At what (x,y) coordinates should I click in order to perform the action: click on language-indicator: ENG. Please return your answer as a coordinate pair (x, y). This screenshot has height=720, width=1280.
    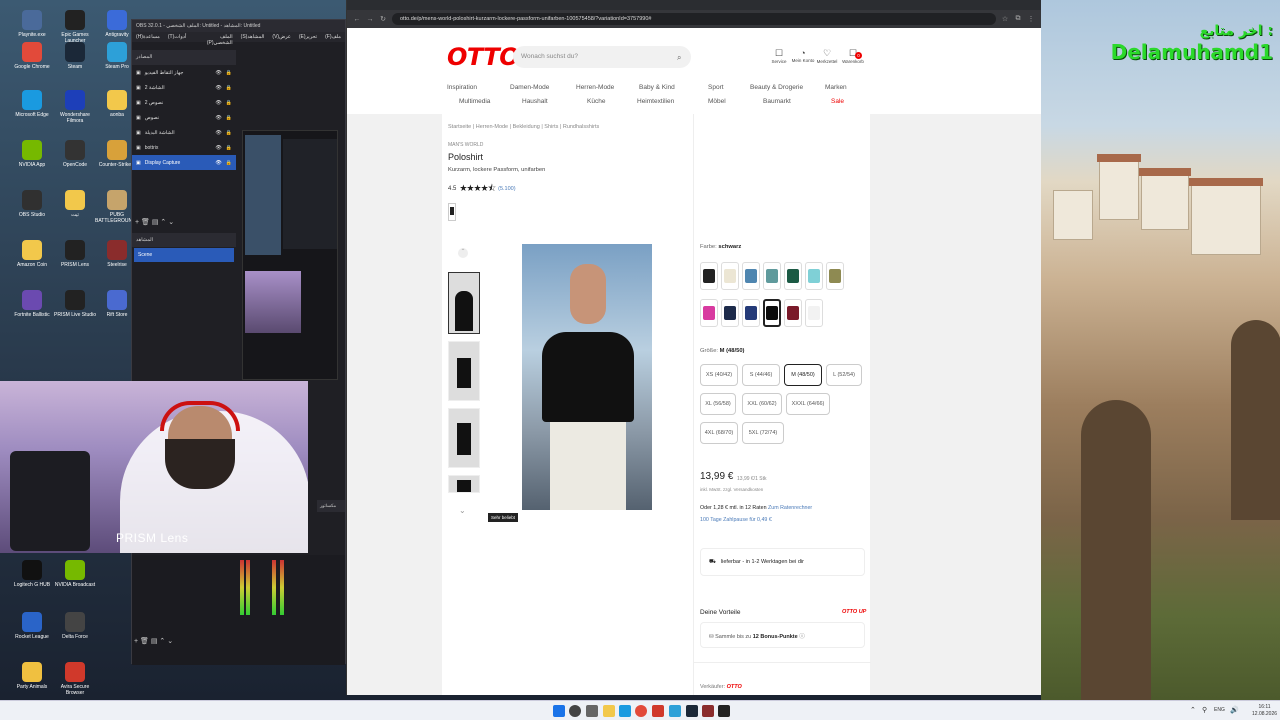
    Looking at the image, I should click on (1219, 710).